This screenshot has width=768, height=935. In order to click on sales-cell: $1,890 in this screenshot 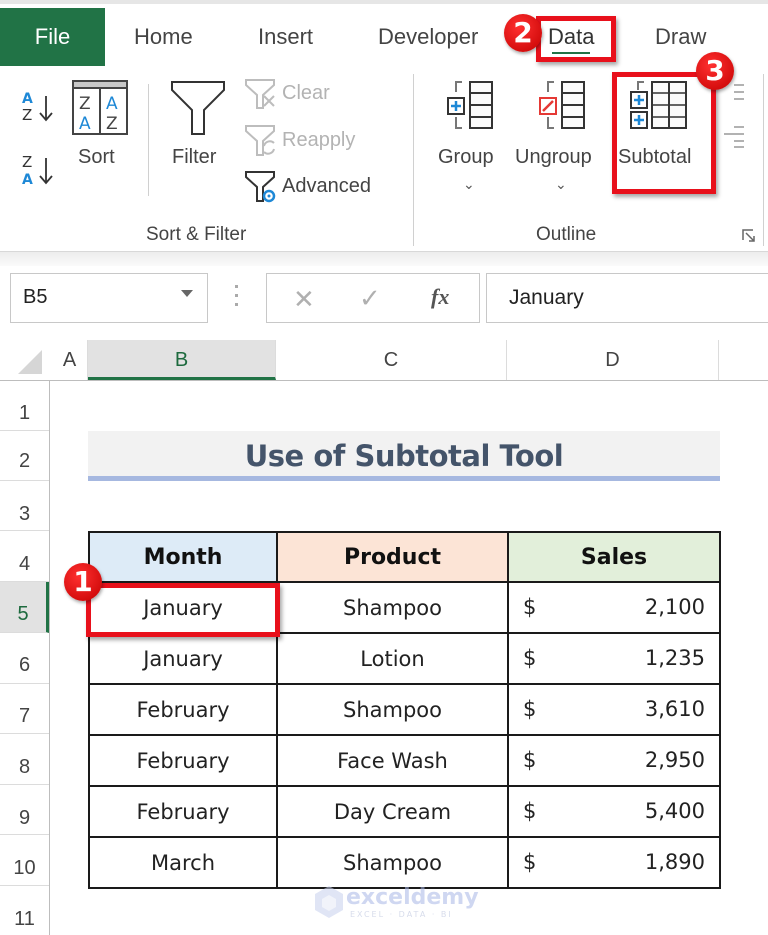, I will do `click(614, 862)`.